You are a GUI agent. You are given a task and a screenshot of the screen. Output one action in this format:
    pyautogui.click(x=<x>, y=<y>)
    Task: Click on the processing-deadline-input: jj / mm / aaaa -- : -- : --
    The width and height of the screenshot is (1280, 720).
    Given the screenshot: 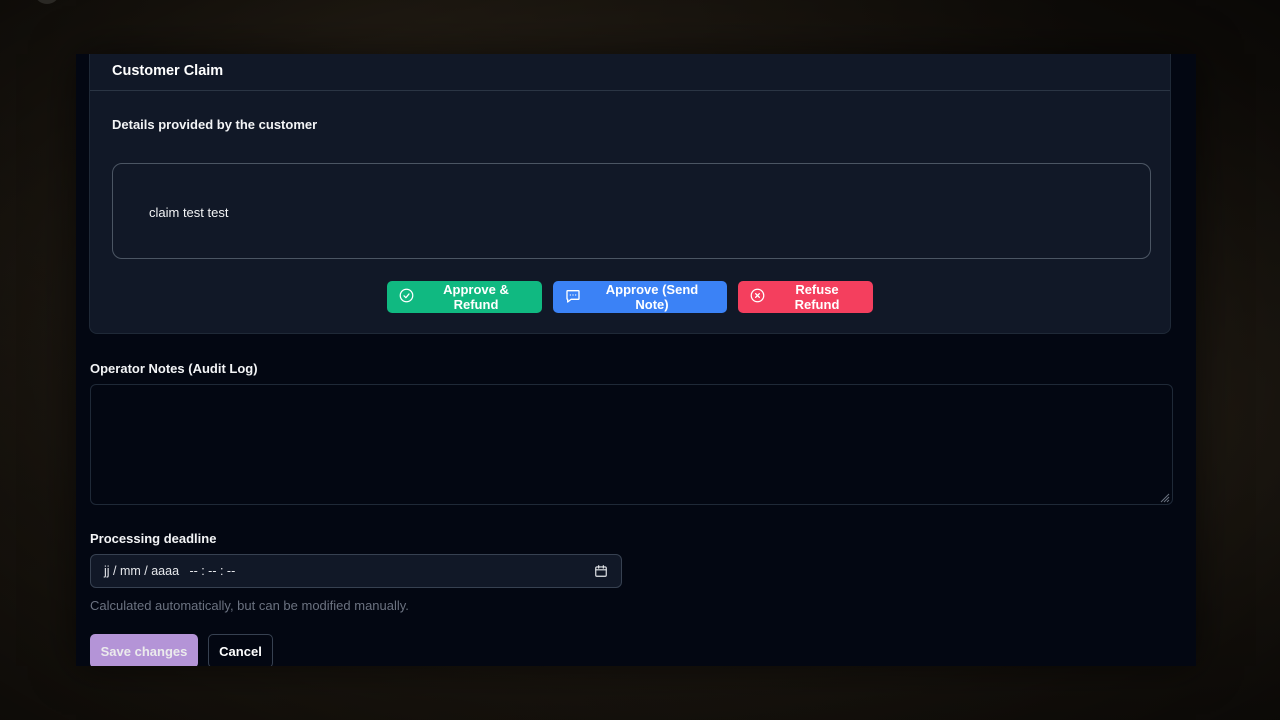 What is the action you would take?
    pyautogui.click(x=356, y=571)
    